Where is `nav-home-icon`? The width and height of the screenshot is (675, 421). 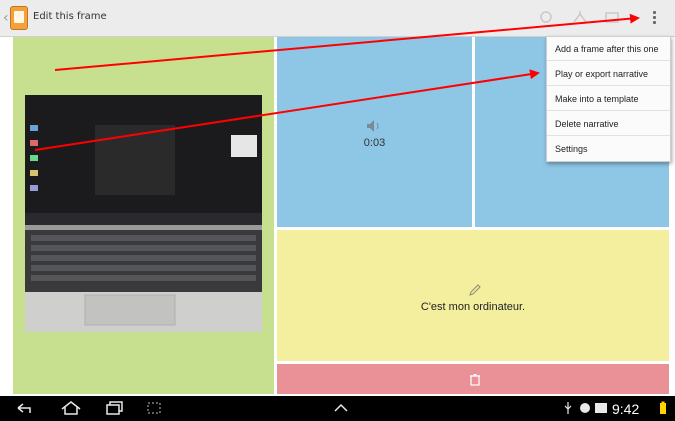
nav-home-icon is located at coordinates (71, 410).